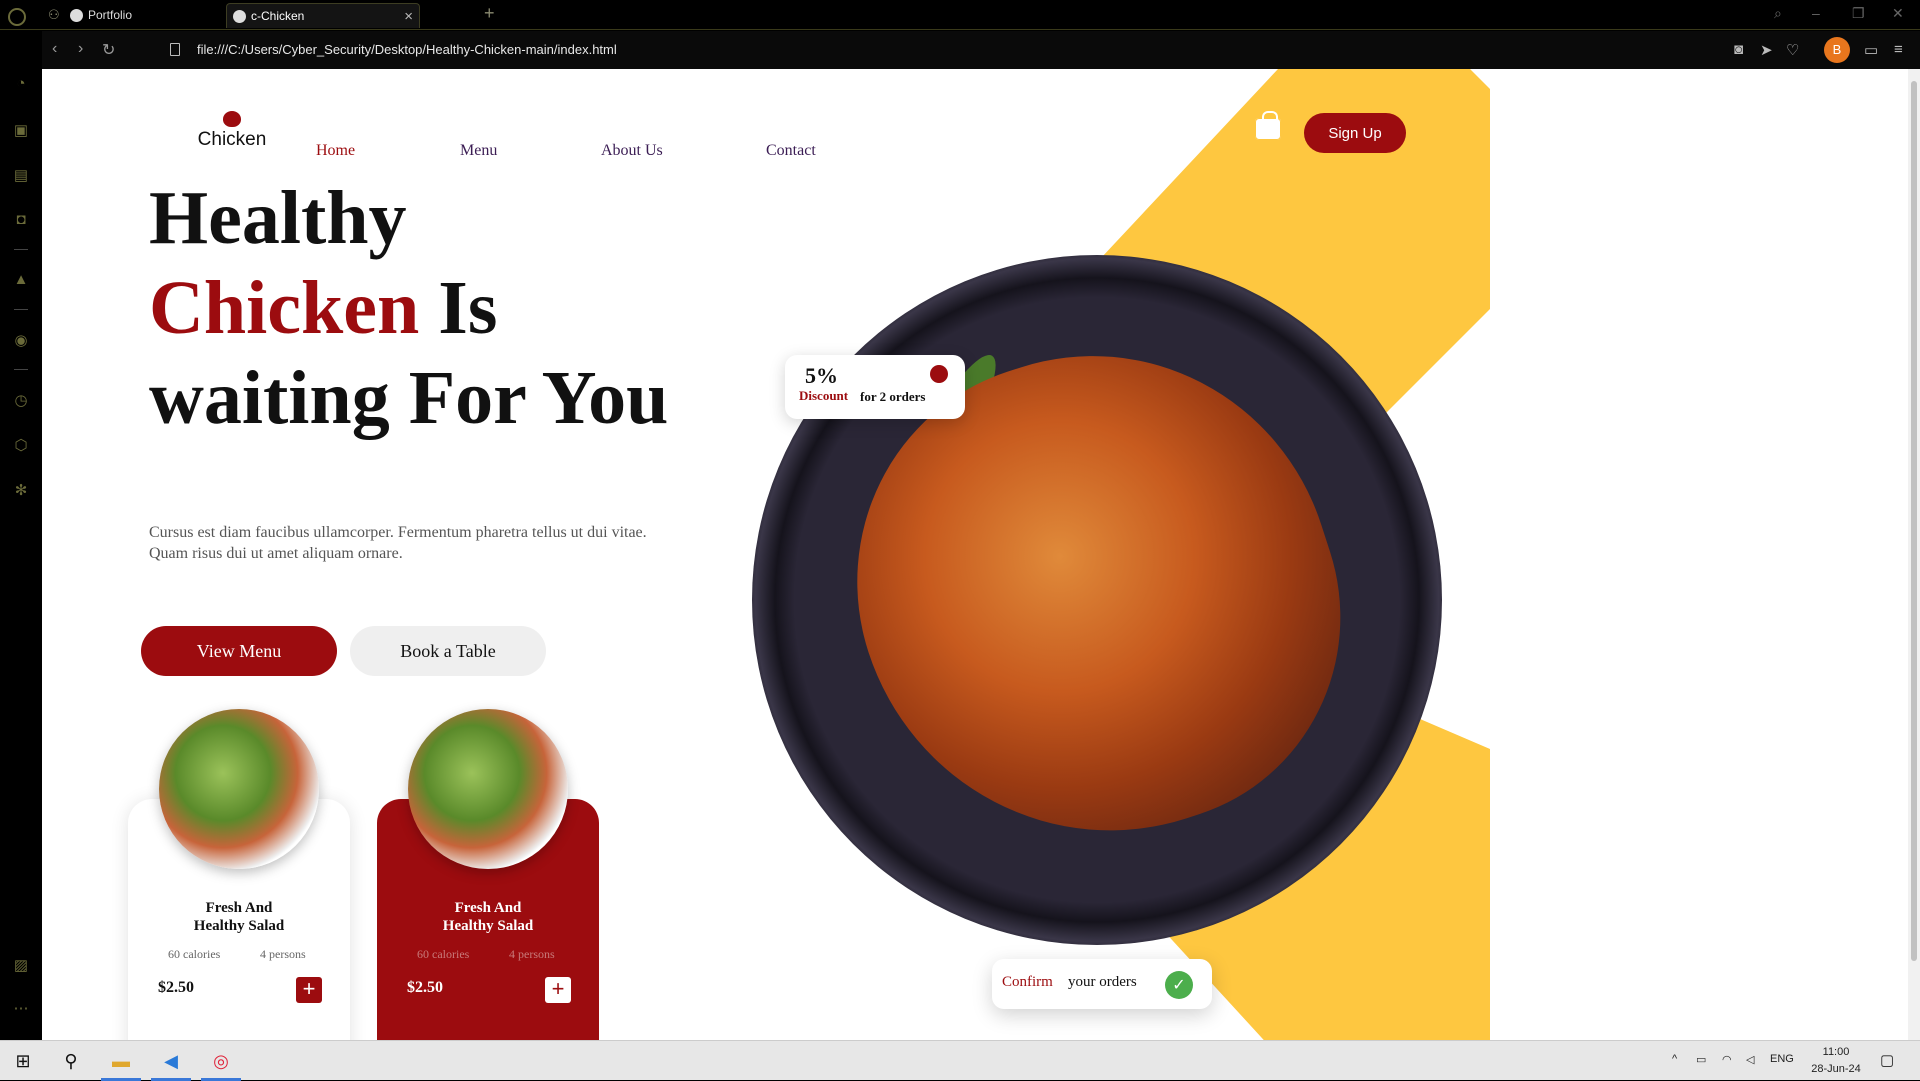  Describe the element at coordinates (478, 151) in the screenshot. I see `nav-menu: Menu` at that location.